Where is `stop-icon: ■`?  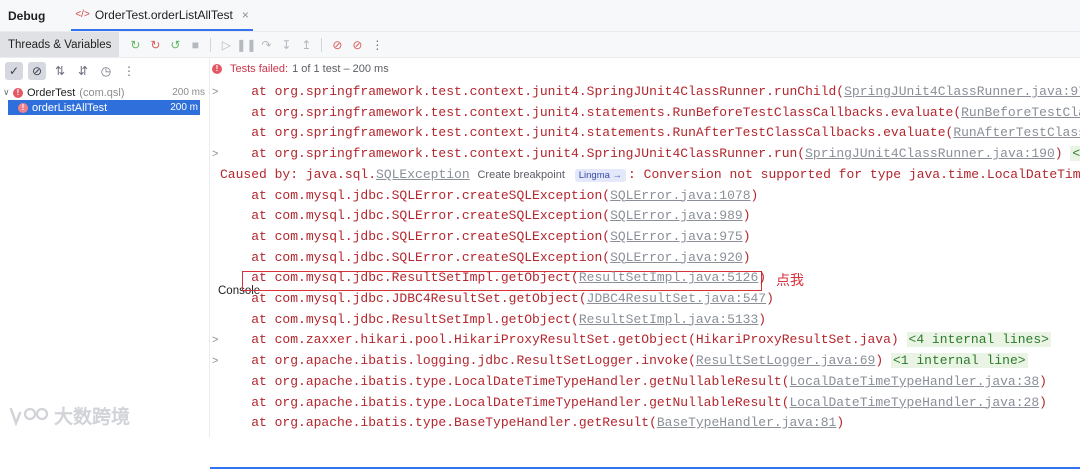 stop-icon: ■ is located at coordinates (195, 45).